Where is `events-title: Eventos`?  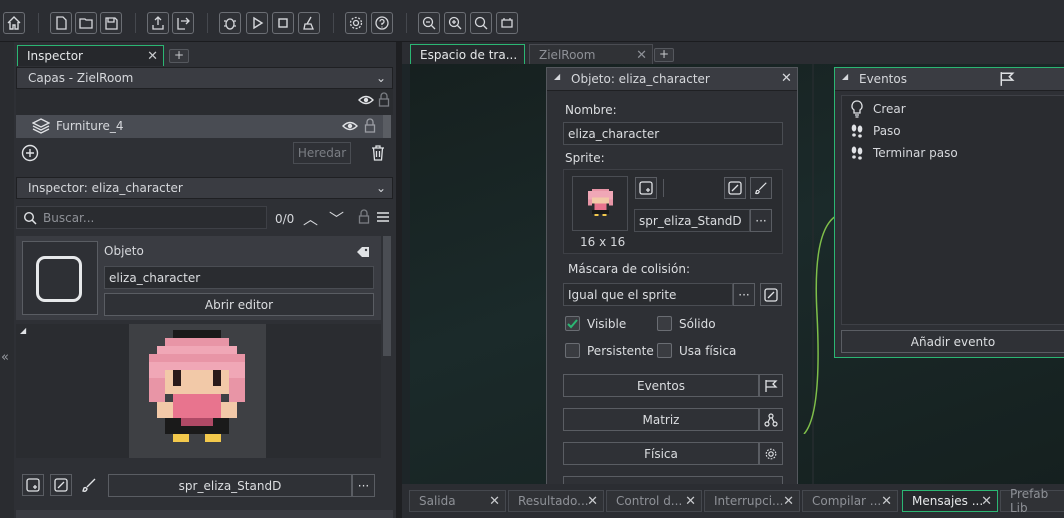
events-title: Eventos is located at coordinates (883, 79).